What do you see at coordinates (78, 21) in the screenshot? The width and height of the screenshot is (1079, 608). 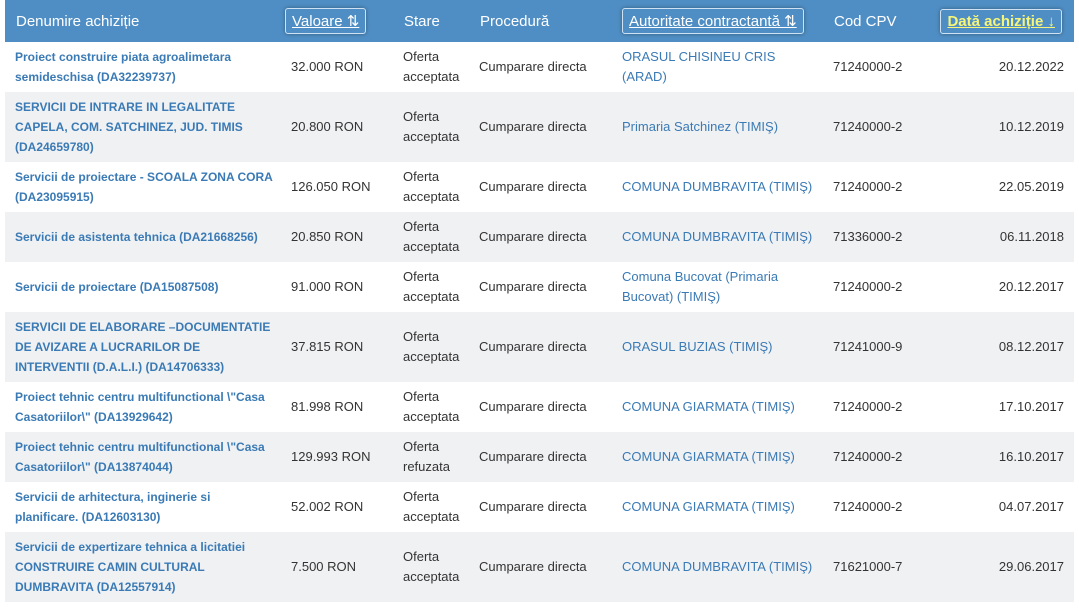 I see `header-name: Denumire achiziție` at bounding box center [78, 21].